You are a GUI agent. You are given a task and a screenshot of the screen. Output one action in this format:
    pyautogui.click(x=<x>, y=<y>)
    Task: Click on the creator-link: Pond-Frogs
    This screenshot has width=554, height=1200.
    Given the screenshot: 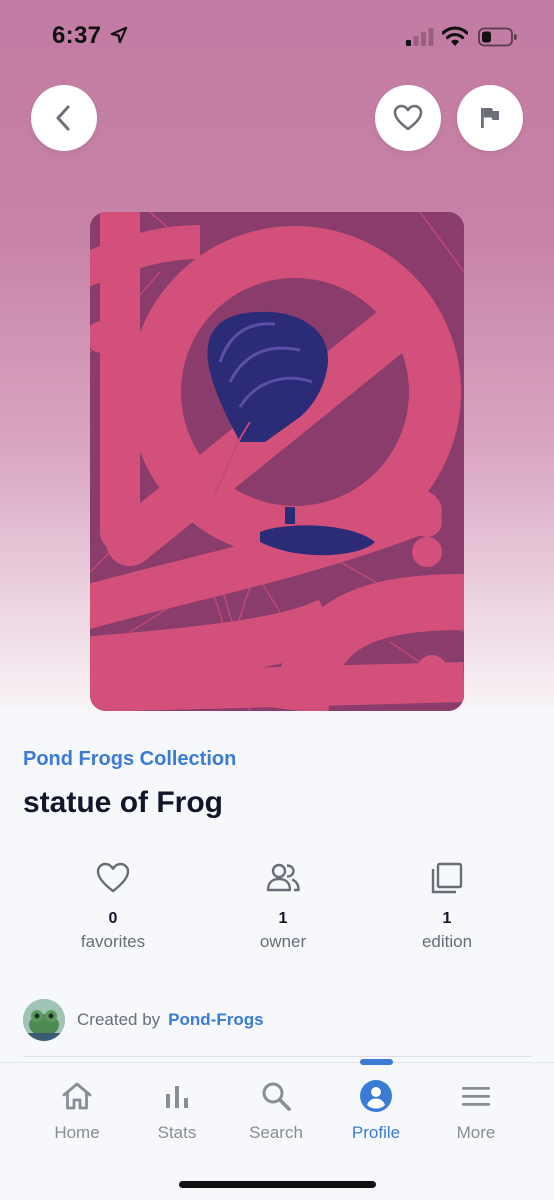 What is the action you would take?
    pyautogui.click(x=215, y=1020)
    